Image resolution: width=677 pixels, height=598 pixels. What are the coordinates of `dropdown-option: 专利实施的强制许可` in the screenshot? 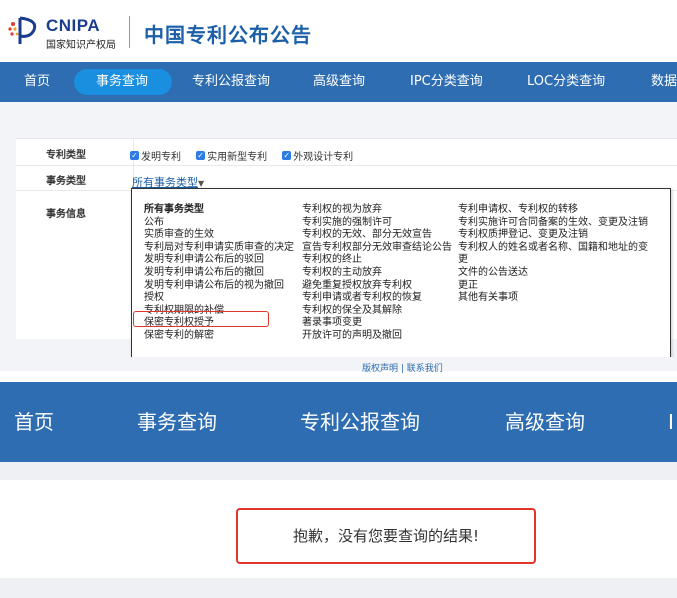 It's located at (377, 223).